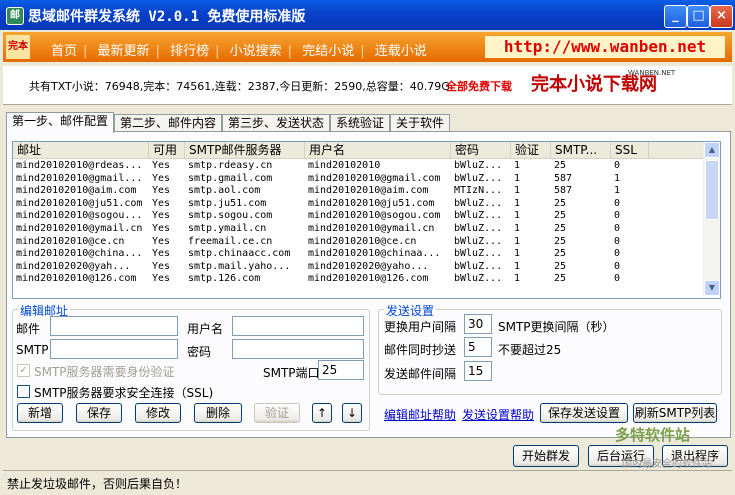 This screenshot has width=735, height=495. I want to click on cell-email: mind20102010@126.com, so click(76, 279).